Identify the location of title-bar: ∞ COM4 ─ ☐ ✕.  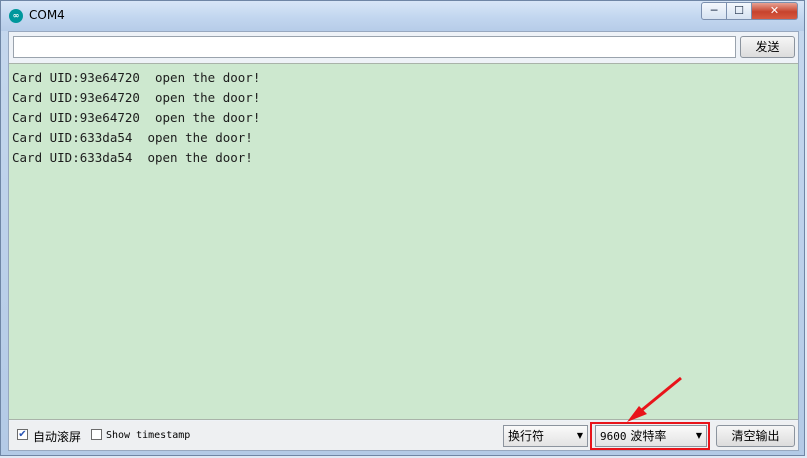
(402, 16).